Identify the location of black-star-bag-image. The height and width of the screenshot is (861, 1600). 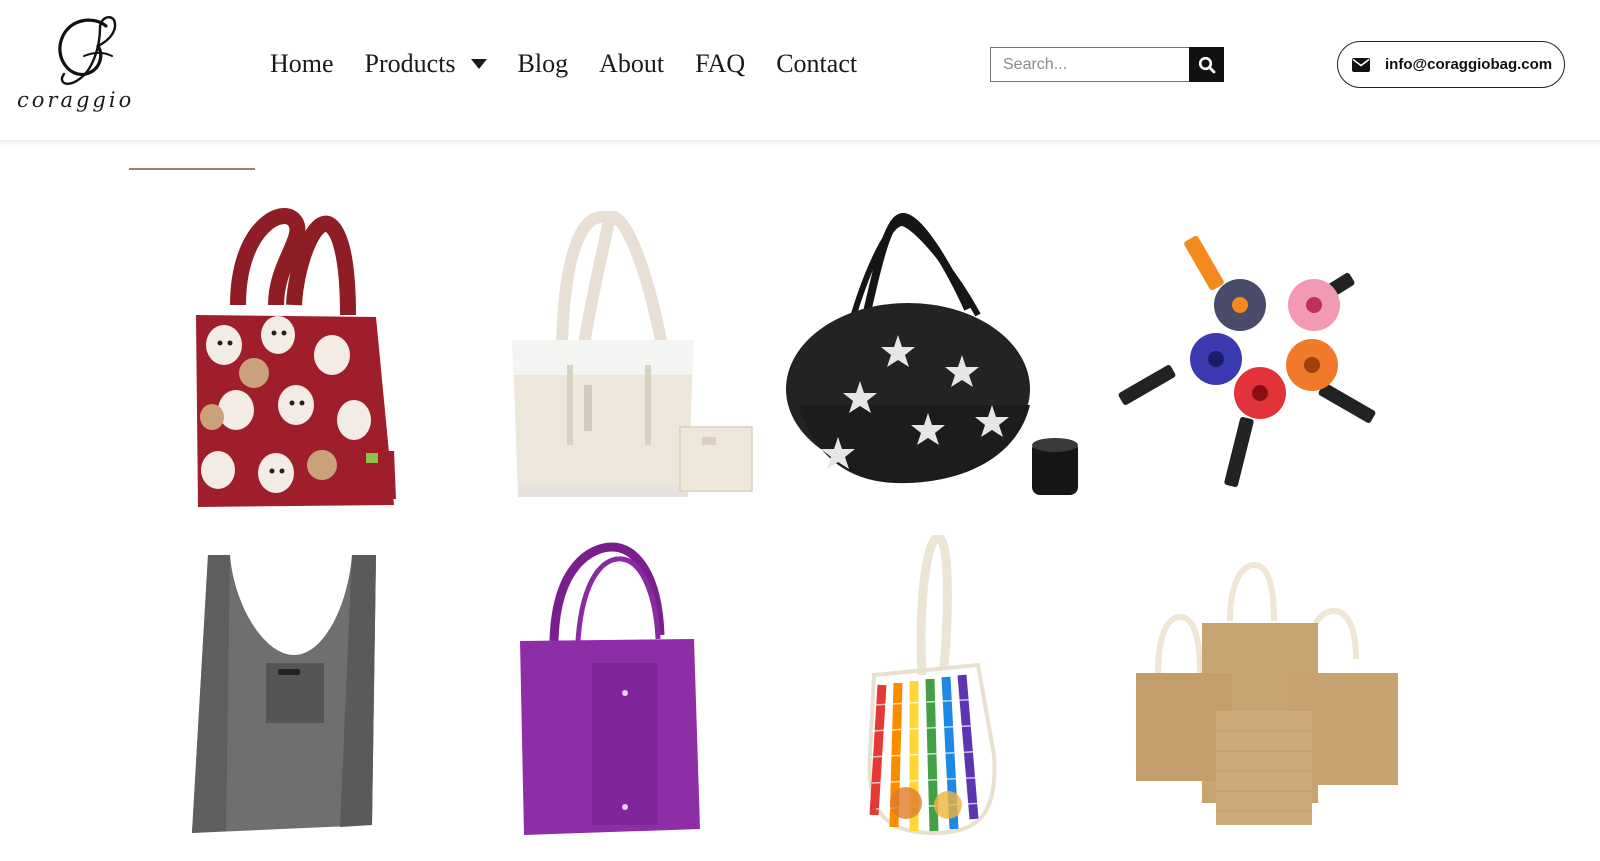
(932, 354).